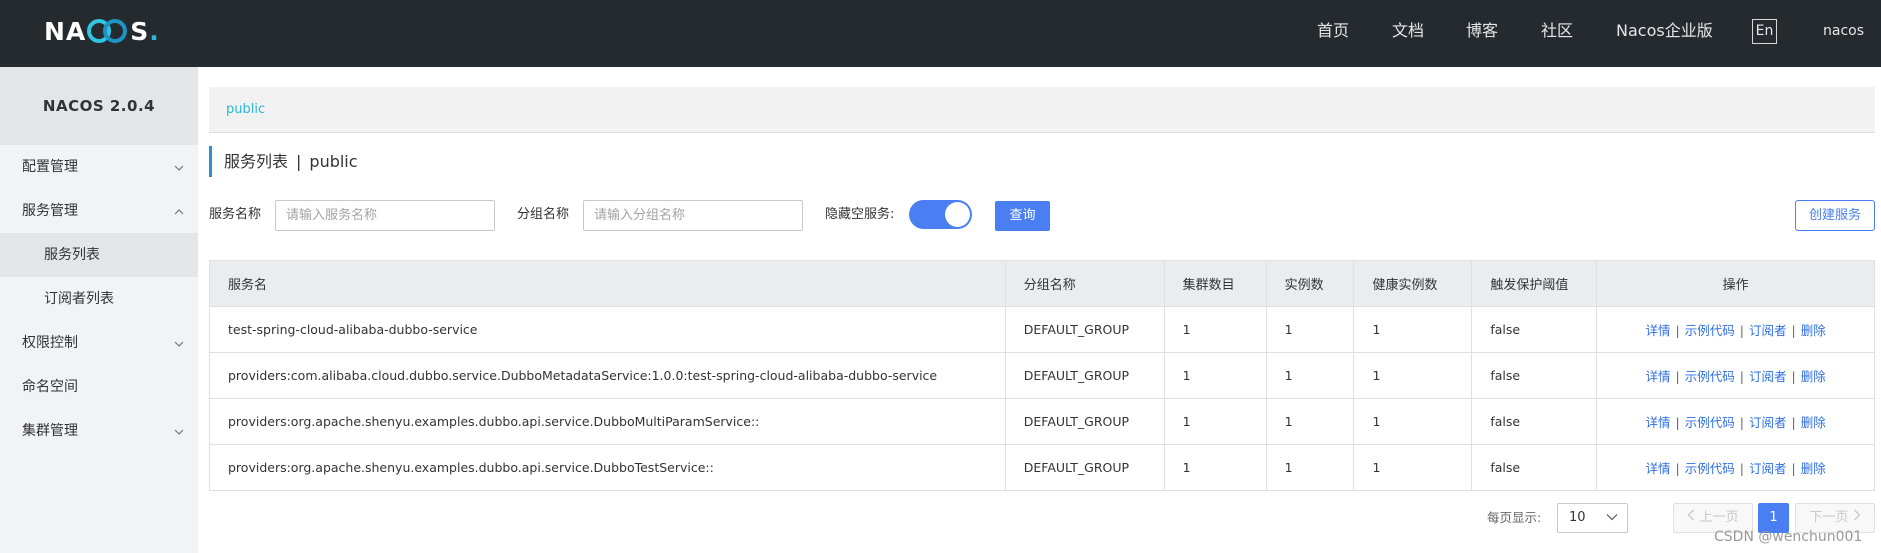  I want to click on column-header: 触发保护阈值, so click(1534, 283).